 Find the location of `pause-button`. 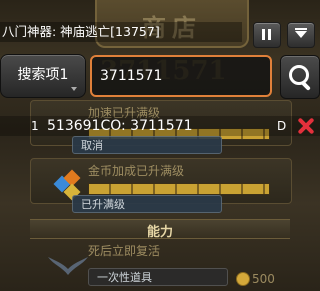

pause-button is located at coordinates (267, 35).